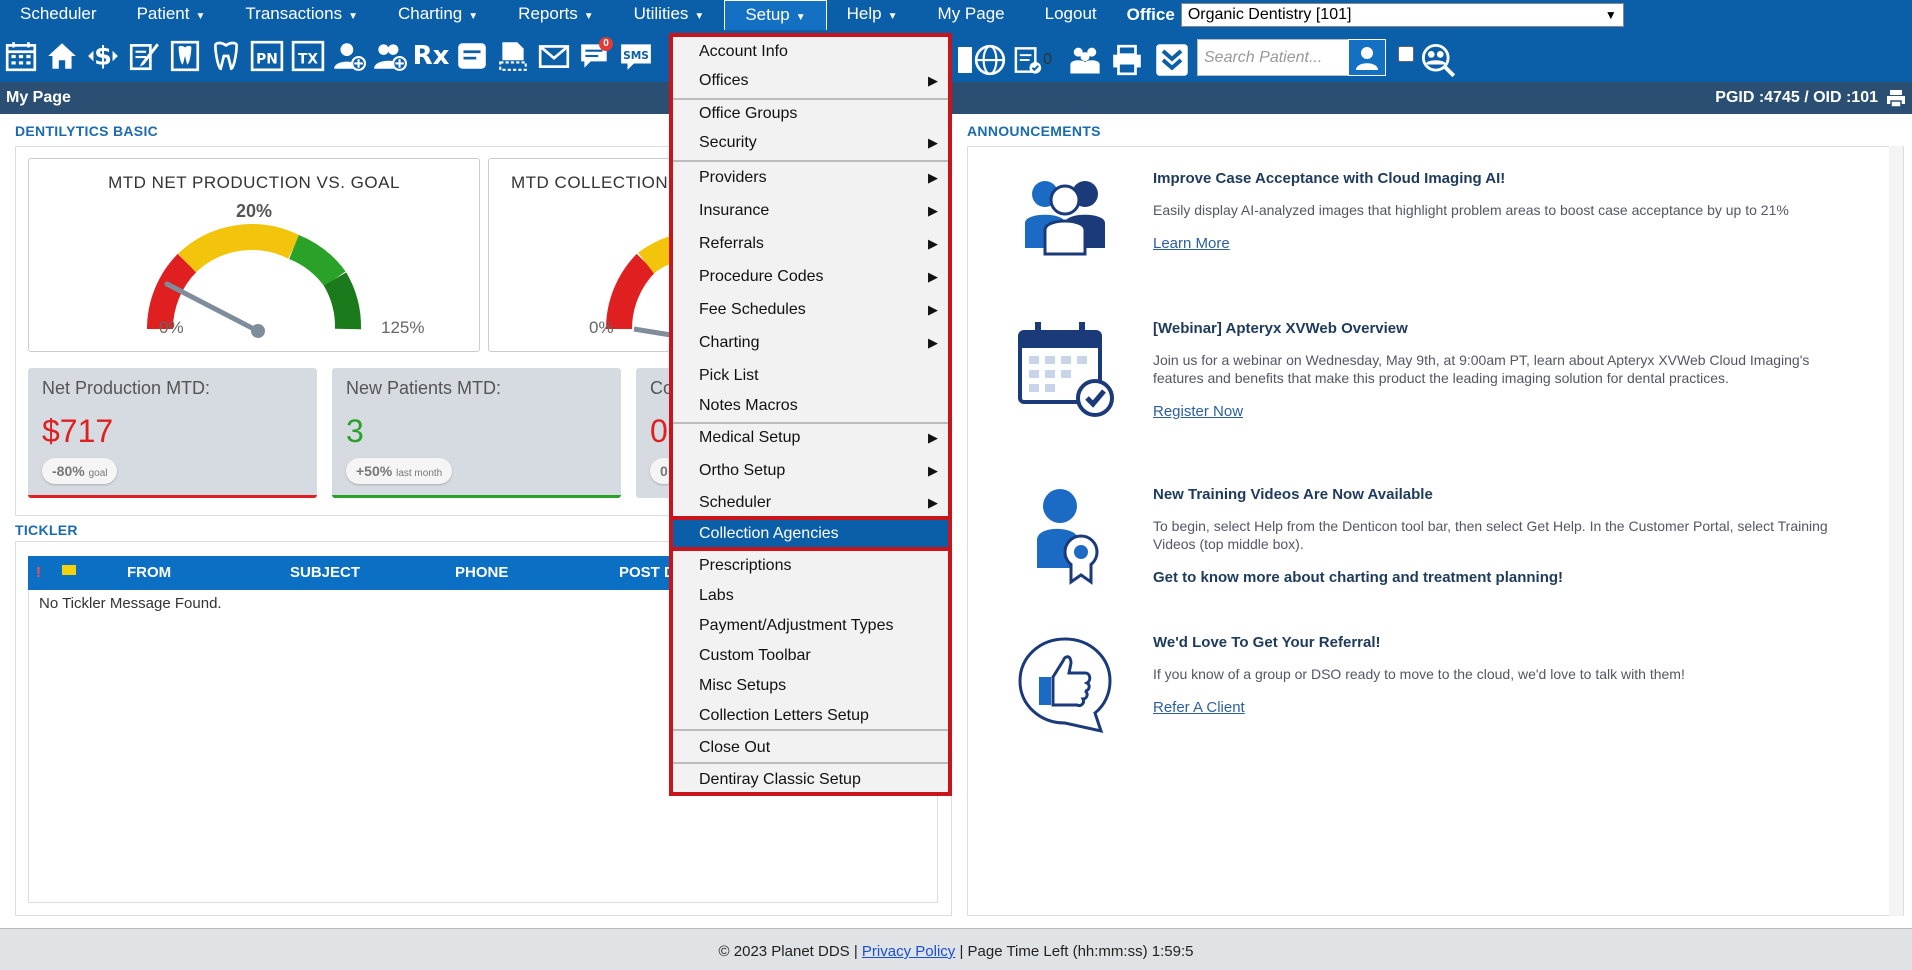 The width and height of the screenshot is (1912, 970). I want to click on patient-search-button, so click(1367, 57).